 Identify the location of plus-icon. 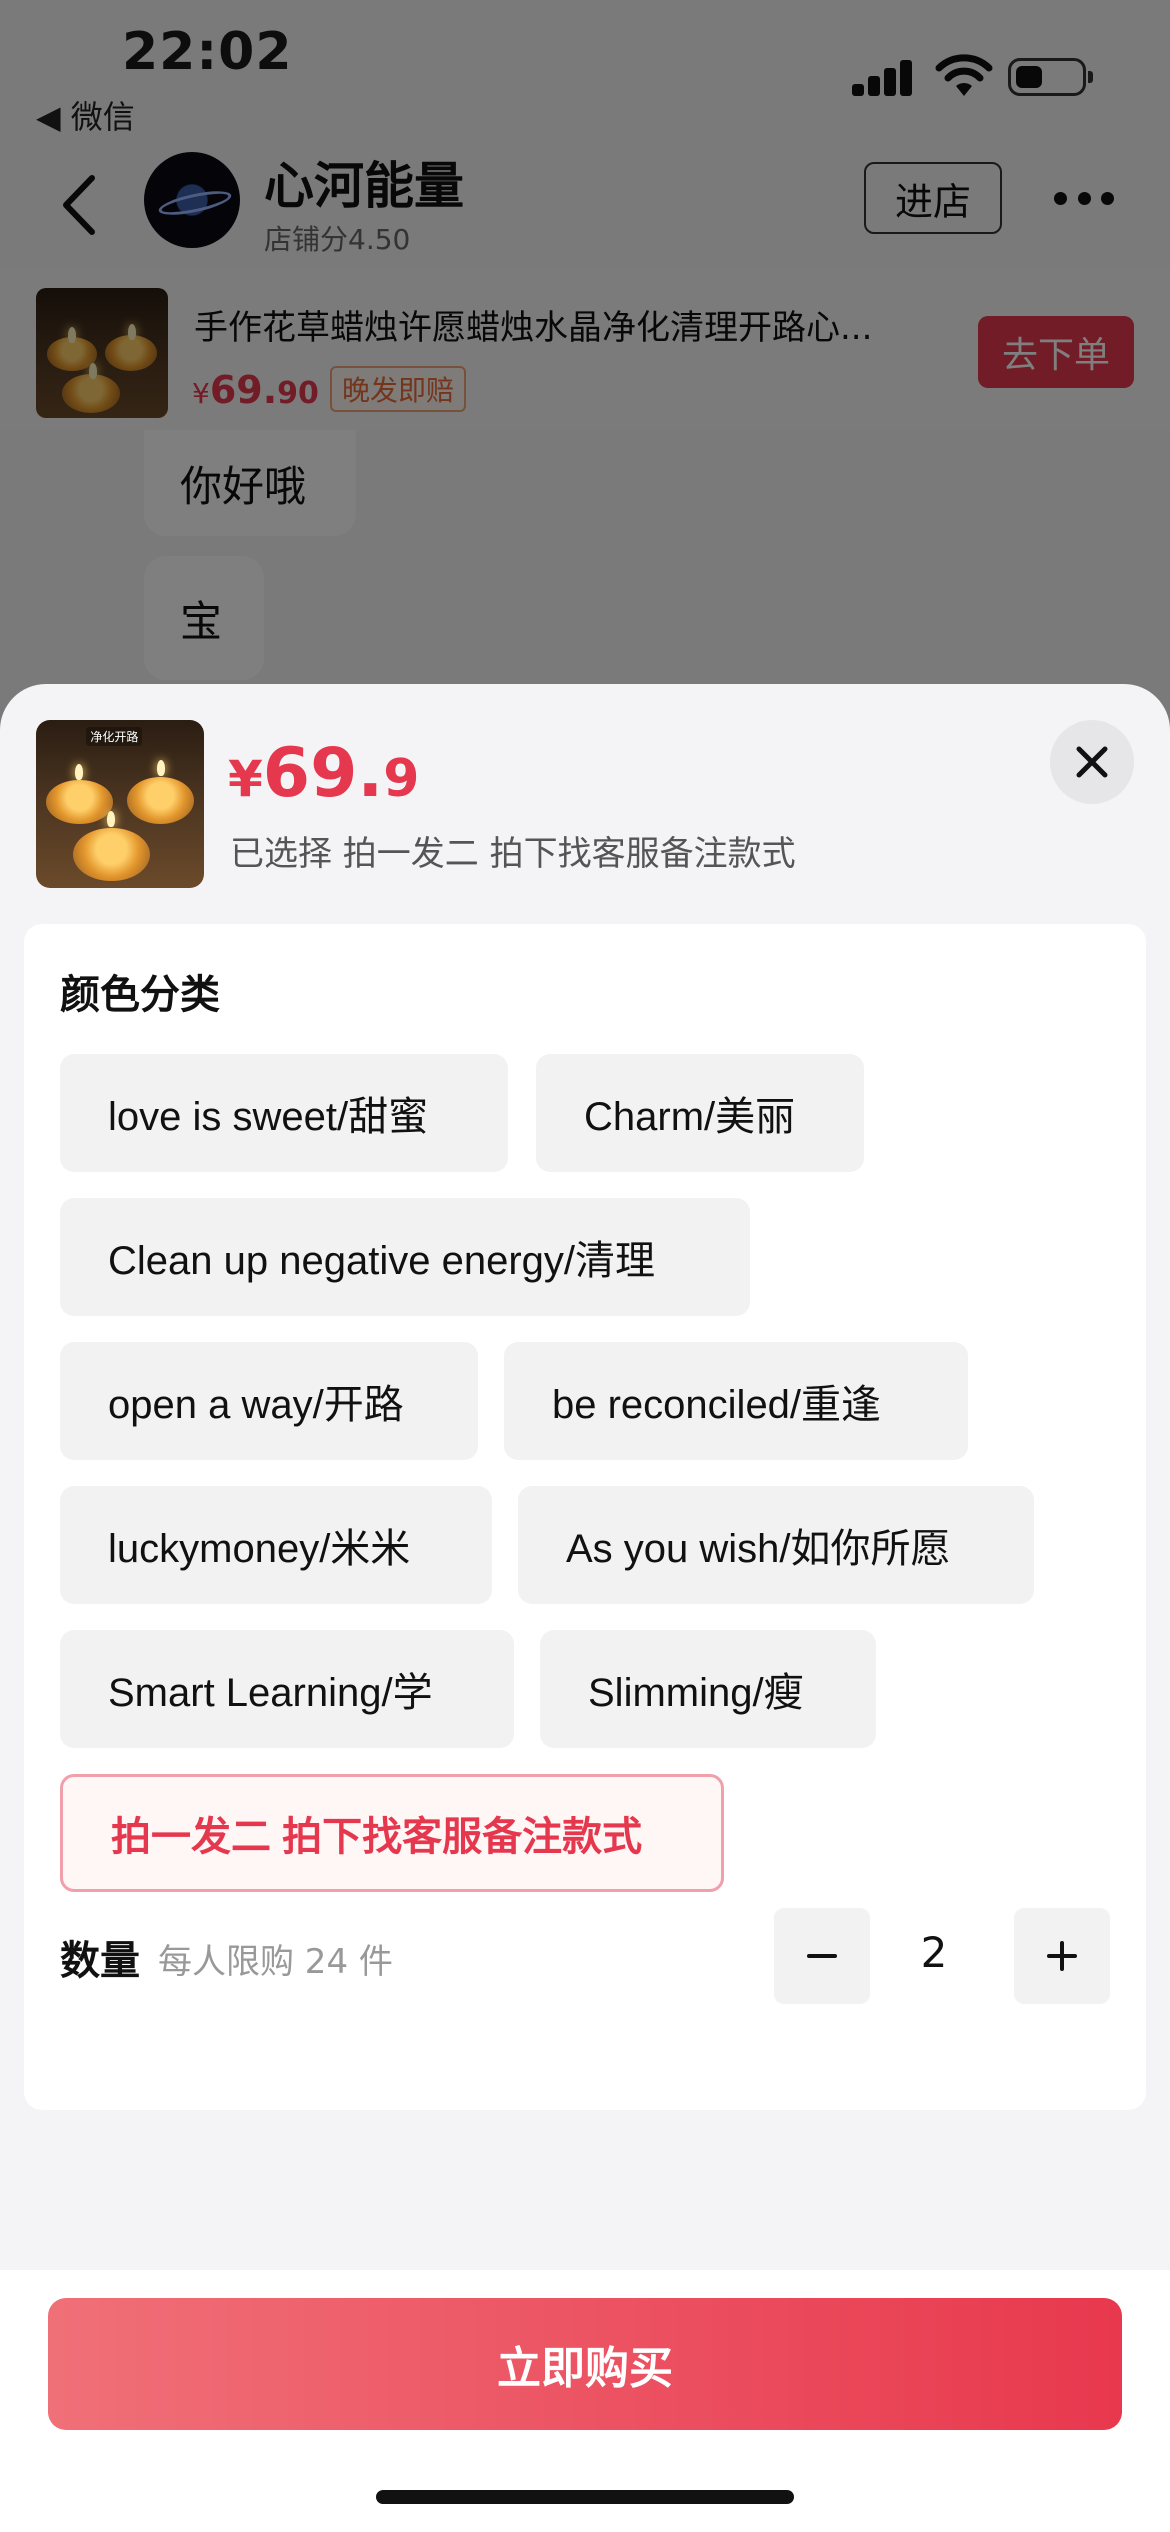
(1062, 1956).